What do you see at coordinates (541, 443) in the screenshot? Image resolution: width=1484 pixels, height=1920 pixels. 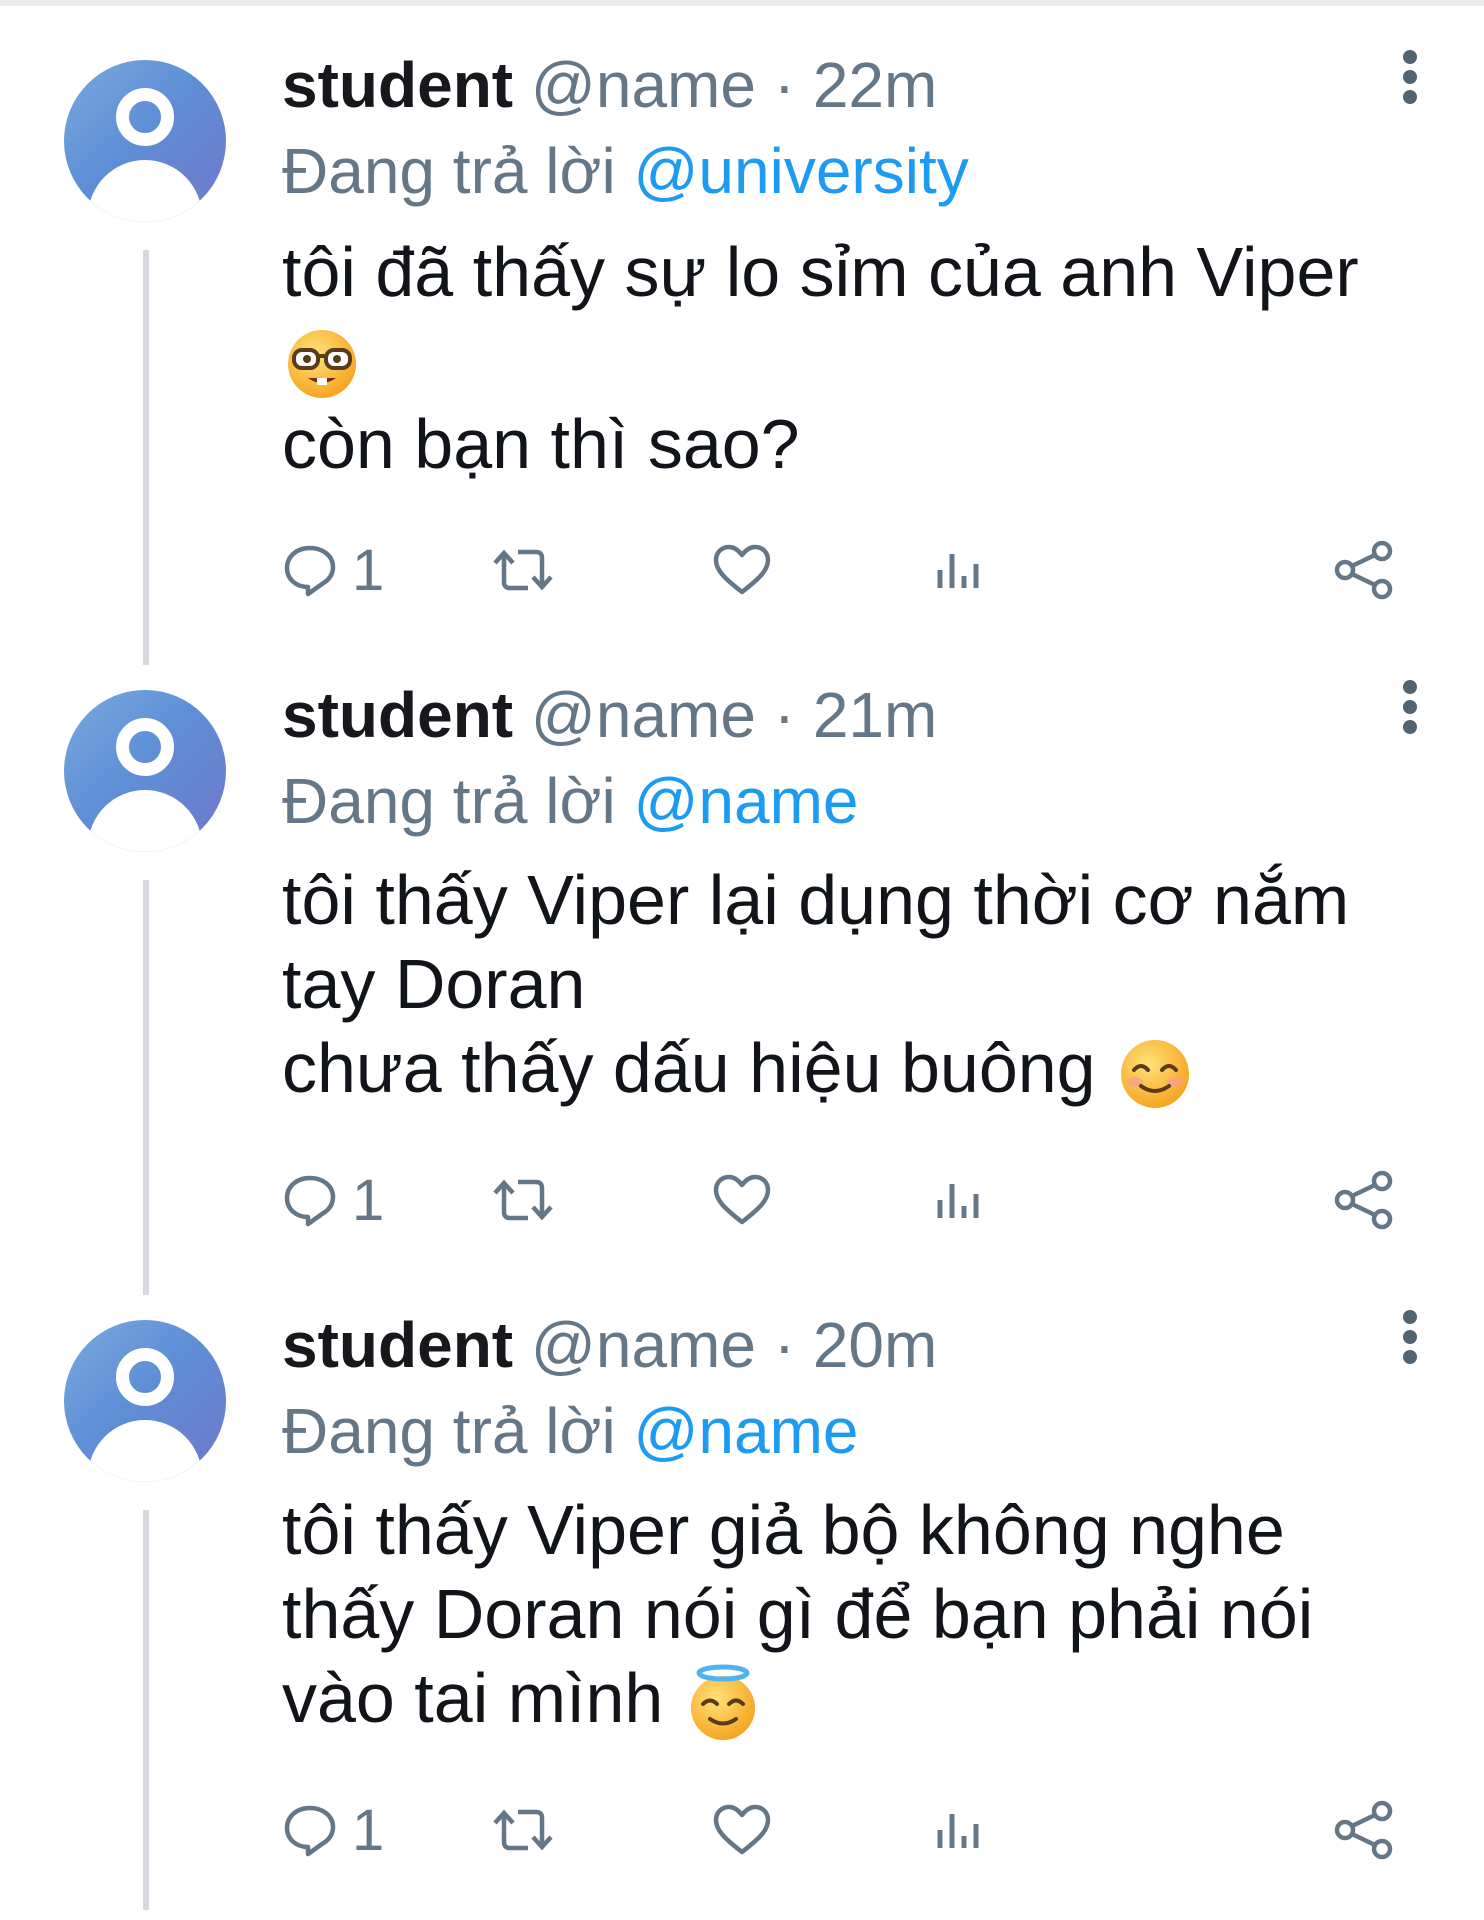 I see `tweet-text-line: còn bạn thì sao?` at bounding box center [541, 443].